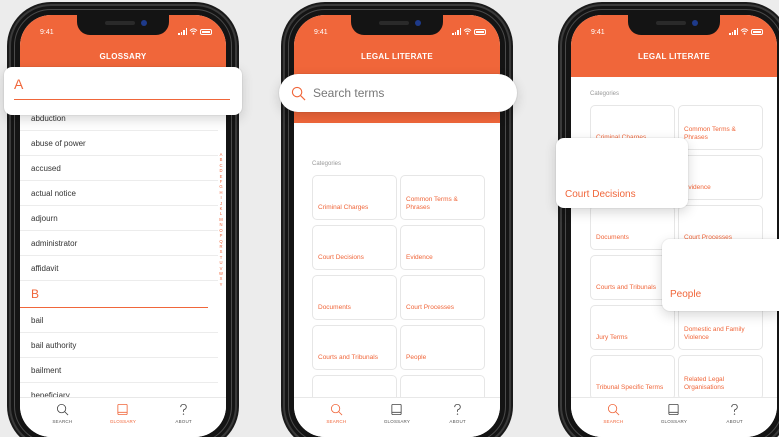 This screenshot has height=437, width=779. Describe the element at coordinates (119, 143) in the screenshot. I see `list-item: abuse of power` at that location.